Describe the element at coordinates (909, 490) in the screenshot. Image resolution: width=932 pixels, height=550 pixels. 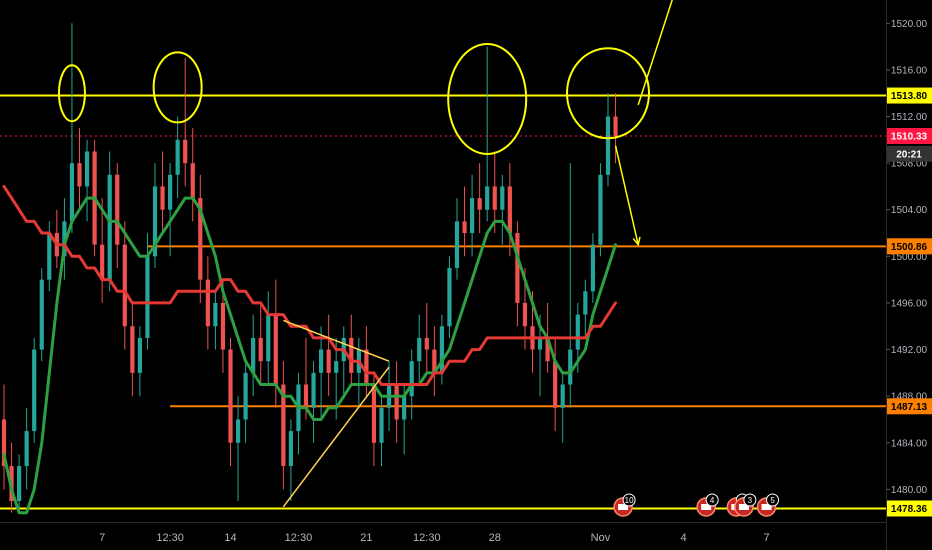
I see `price-tick-label: 1480.00` at that location.